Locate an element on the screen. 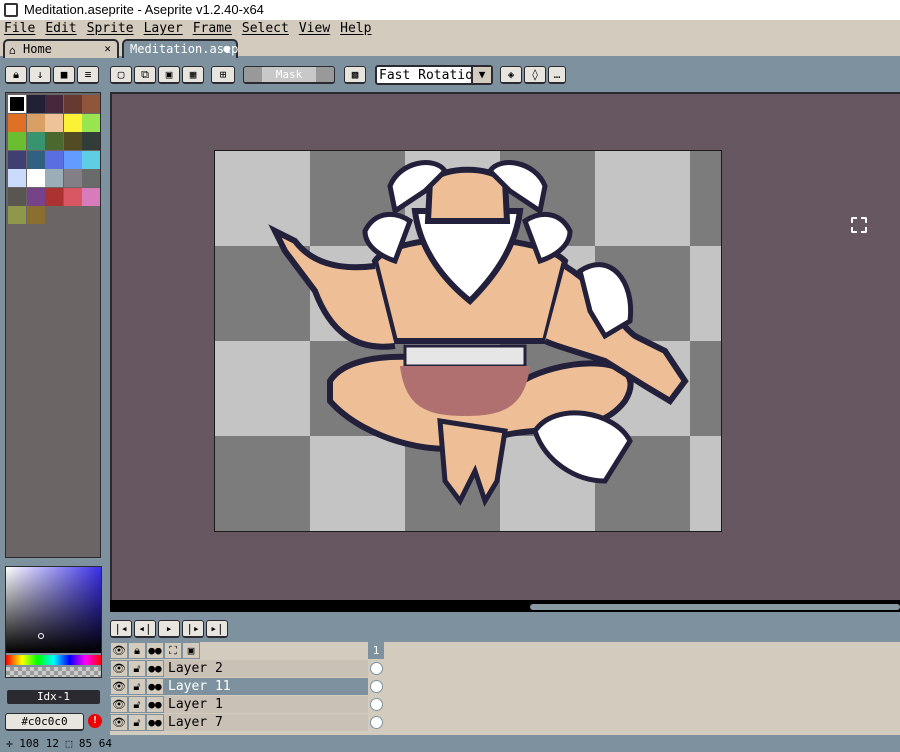 The width and height of the screenshot is (900, 752). lock-icon: 🔒︎ is located at coordinates (137, 650).